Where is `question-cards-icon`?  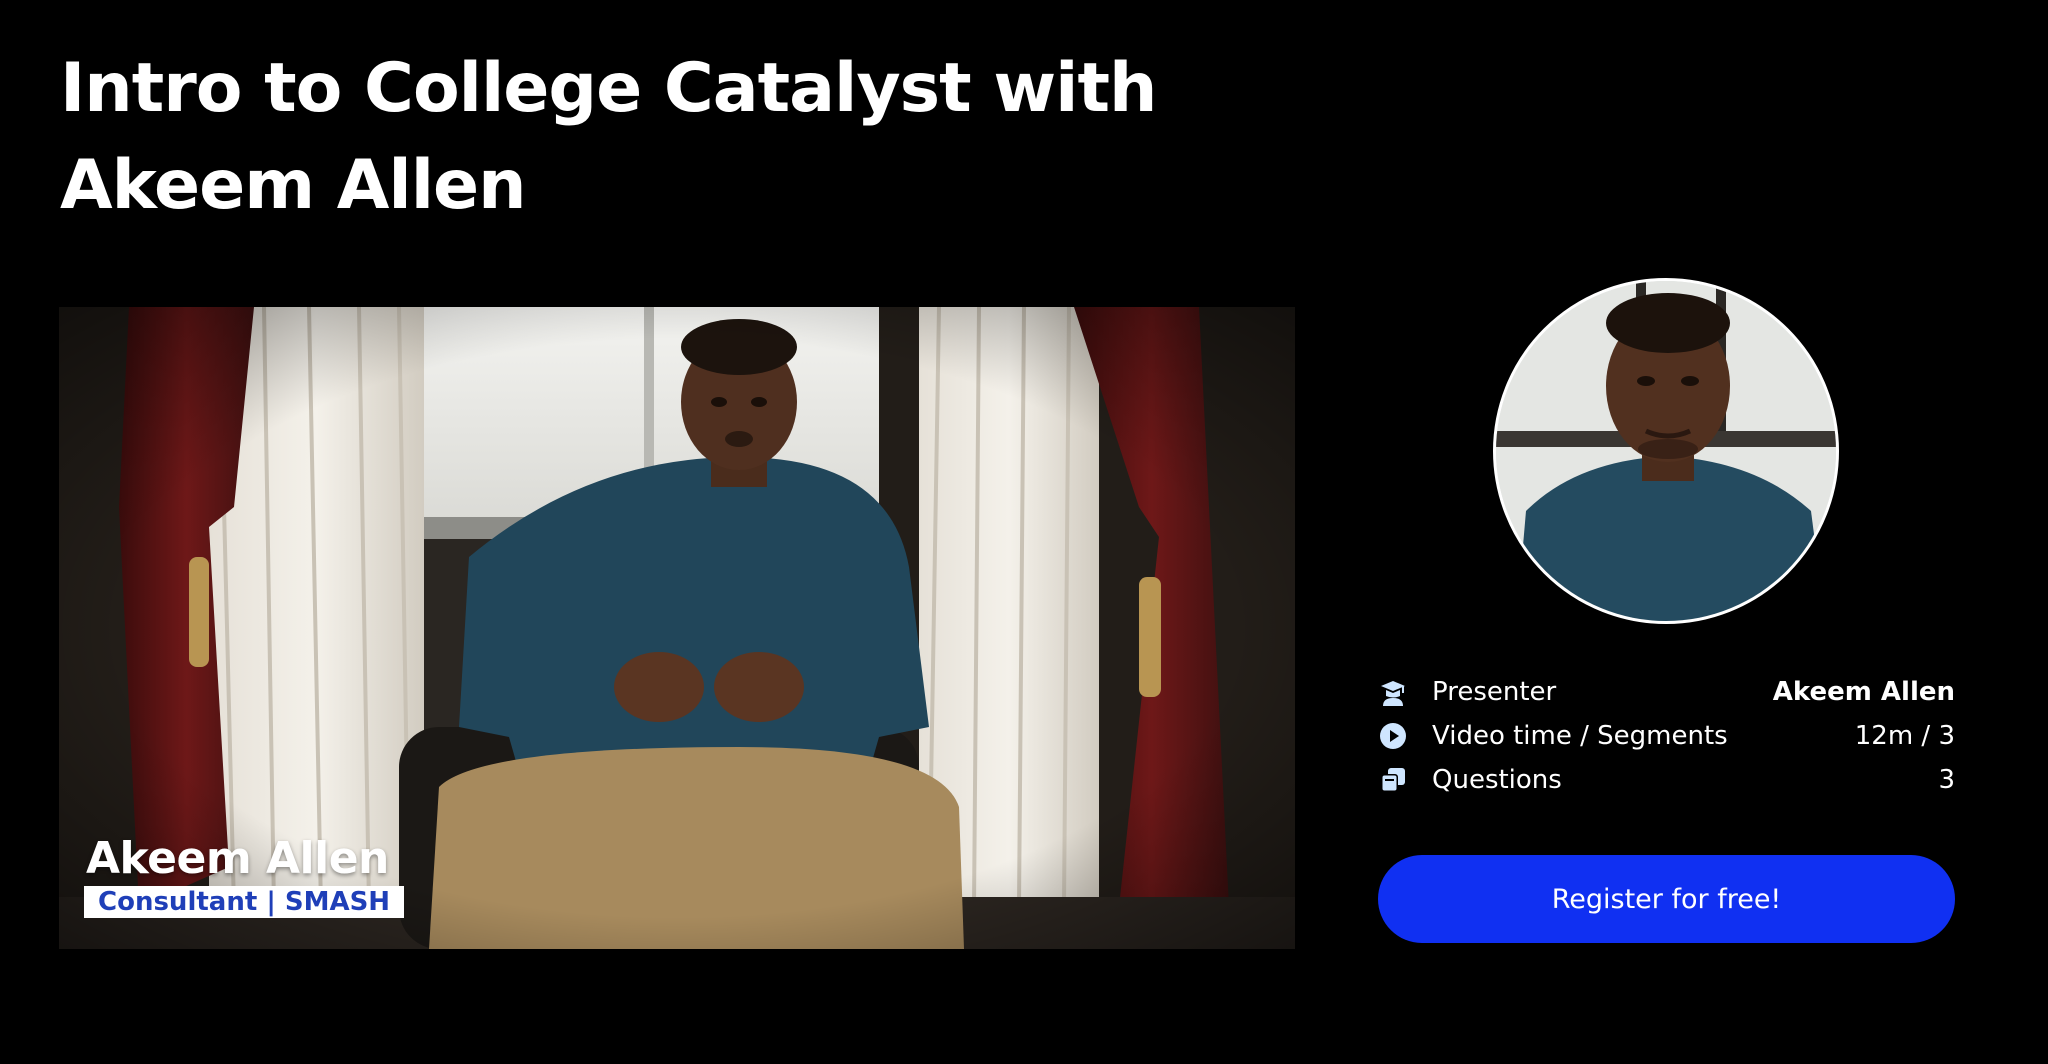
question-cards-icon is located at coordinates (1393, 780).